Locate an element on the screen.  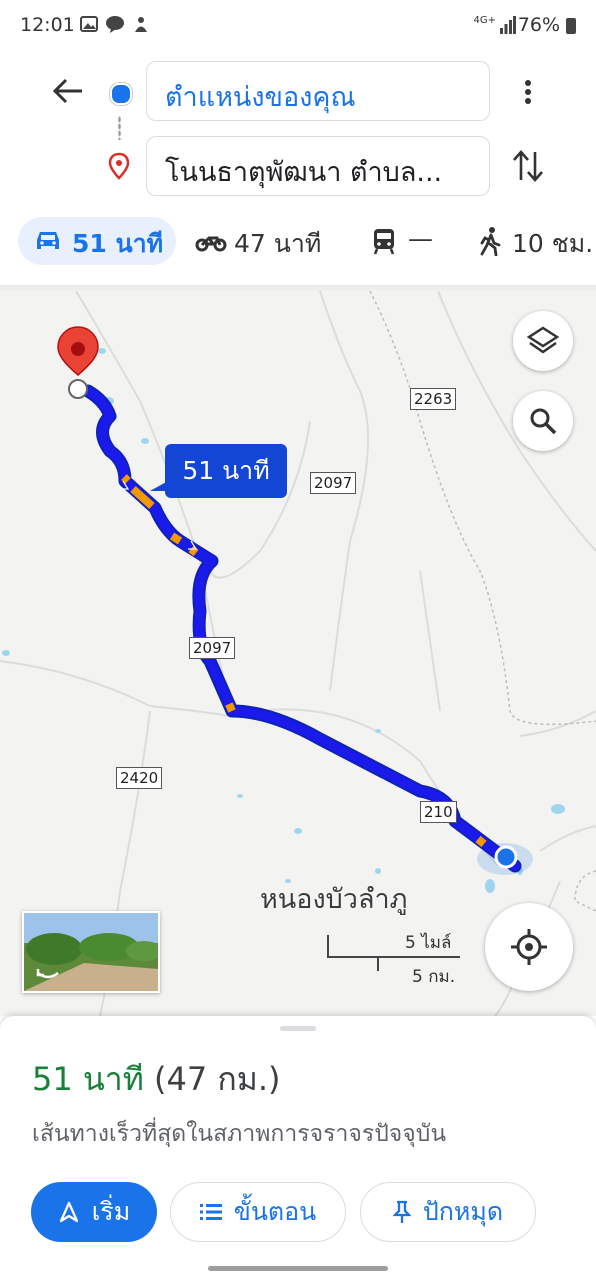
route-duration: 51 นาที is located at coordinates (88, 1079).